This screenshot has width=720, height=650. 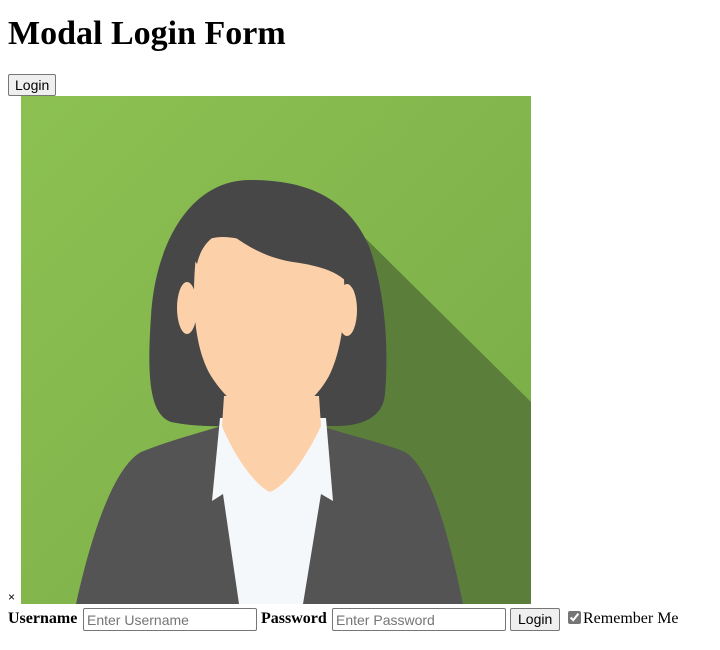 I want to click on username-label: Username, so click(x=43, y=618).